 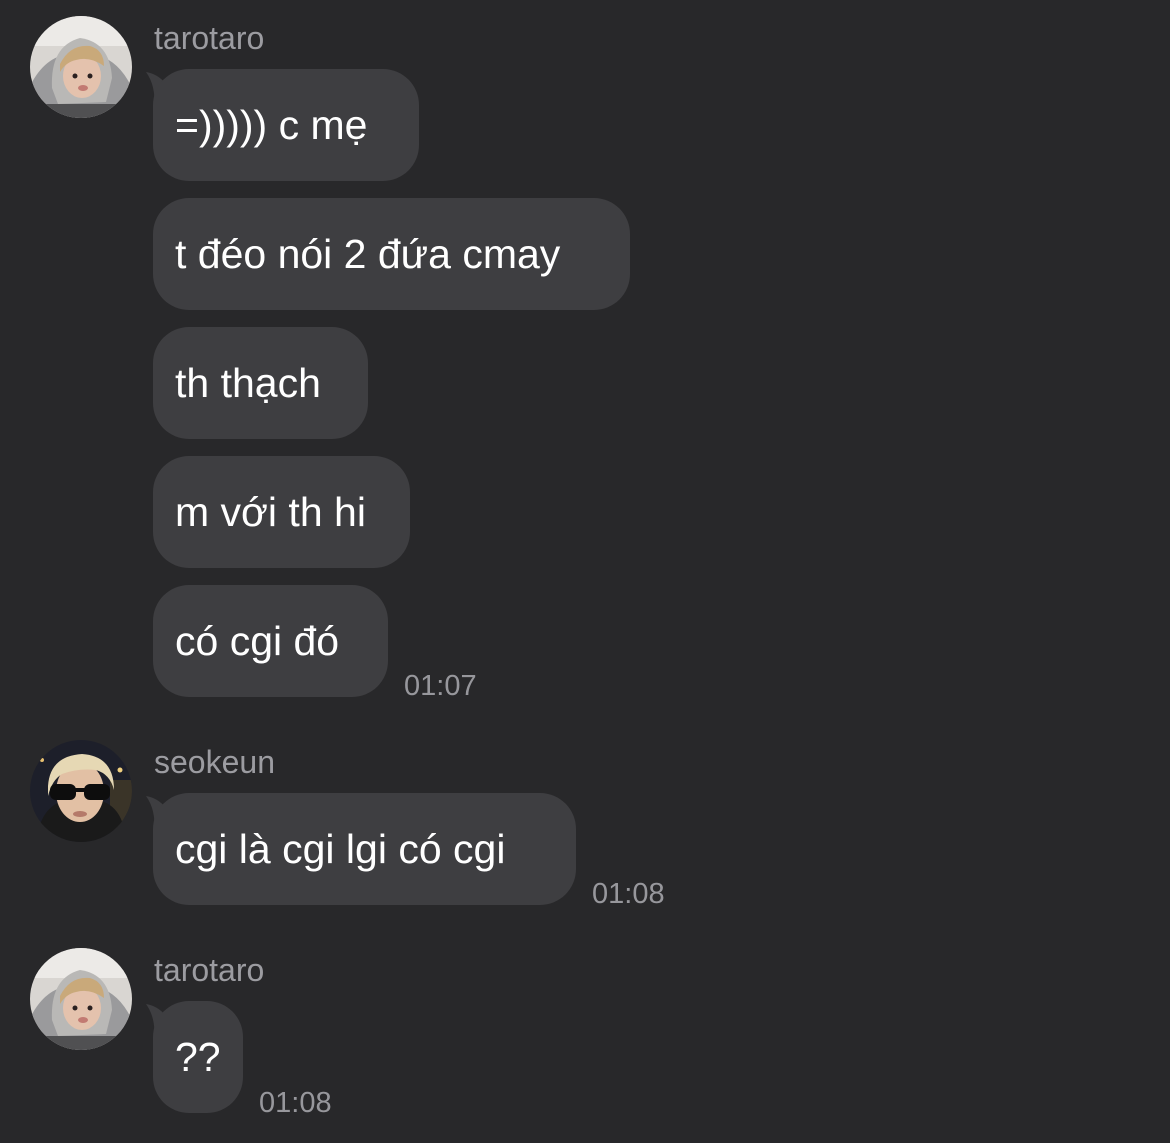 I want to click on message-bubble: có cgi đó, so click(x=270, y=641).